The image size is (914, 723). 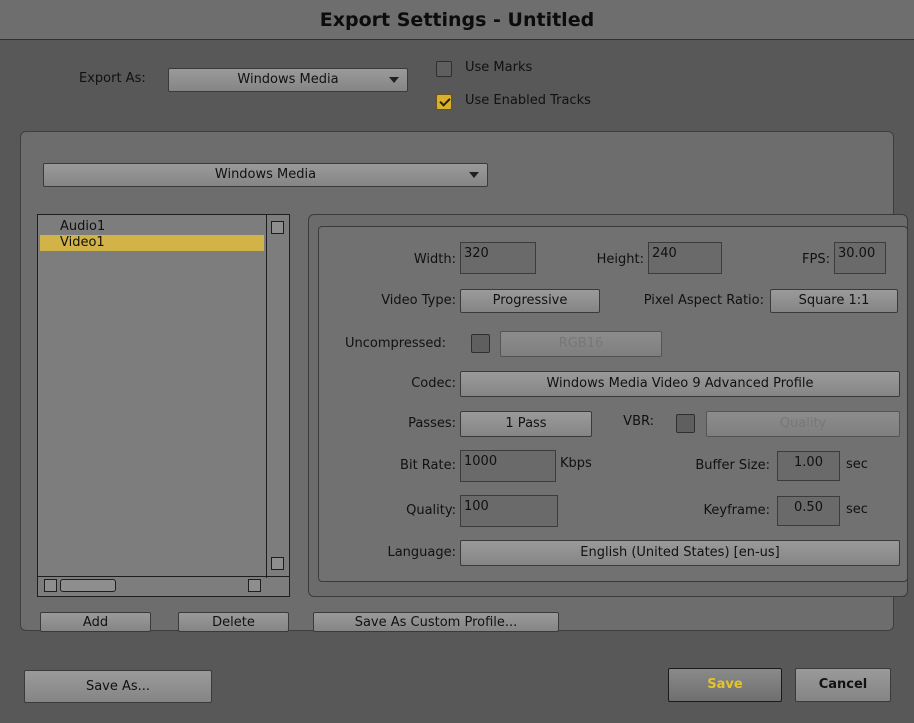 I want to click on language-label: Language:, so click(x=421, y=552).